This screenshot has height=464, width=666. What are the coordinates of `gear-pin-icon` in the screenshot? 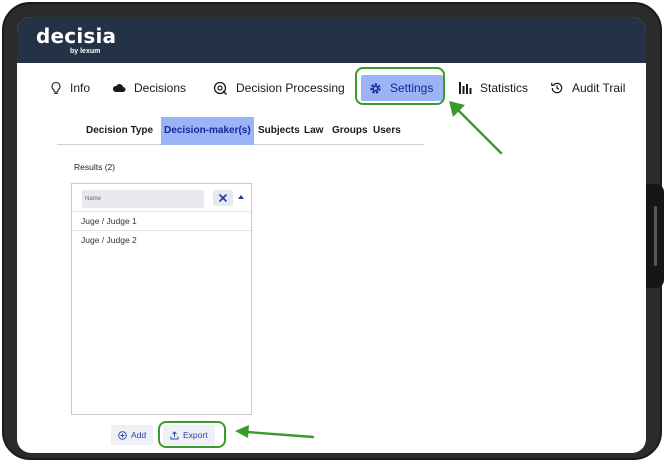 It's located at (220, 88).